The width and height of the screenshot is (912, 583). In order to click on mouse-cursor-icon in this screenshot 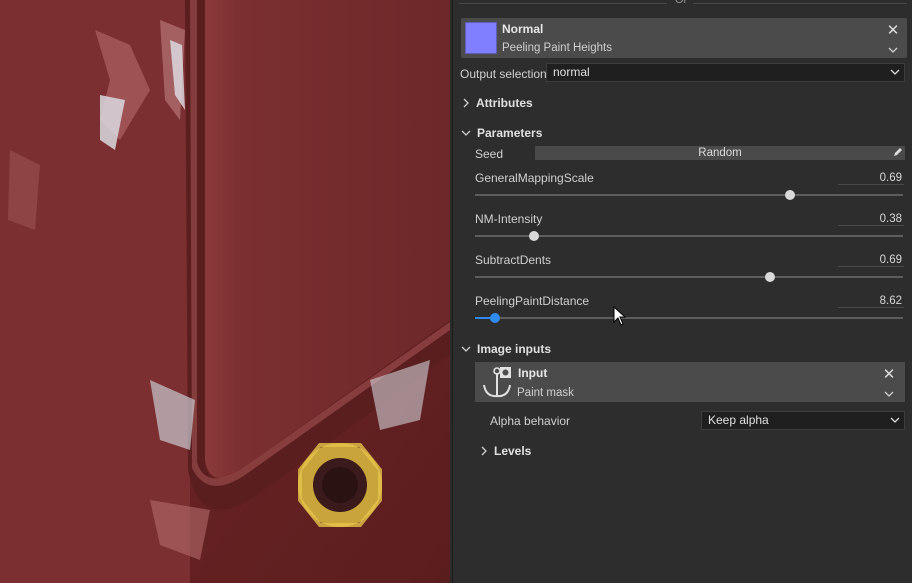, I will do `click(620, 316)`.